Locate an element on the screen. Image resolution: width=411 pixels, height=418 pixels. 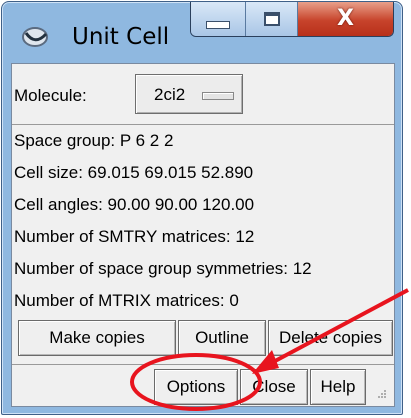
help-button: Help is located at coordinates (338, 387).